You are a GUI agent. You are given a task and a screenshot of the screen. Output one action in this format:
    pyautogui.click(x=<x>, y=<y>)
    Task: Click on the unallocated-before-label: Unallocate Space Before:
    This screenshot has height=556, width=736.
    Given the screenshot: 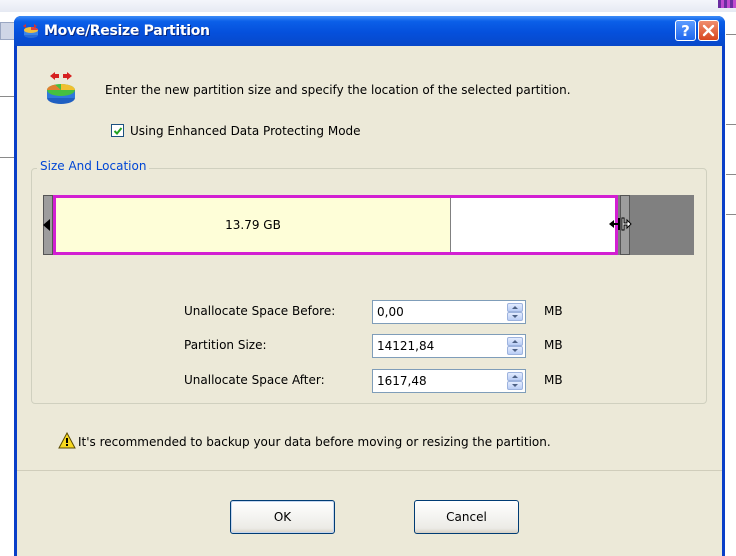 What is the action you would take?
    pyautogui.click(x=260, y=311)
    